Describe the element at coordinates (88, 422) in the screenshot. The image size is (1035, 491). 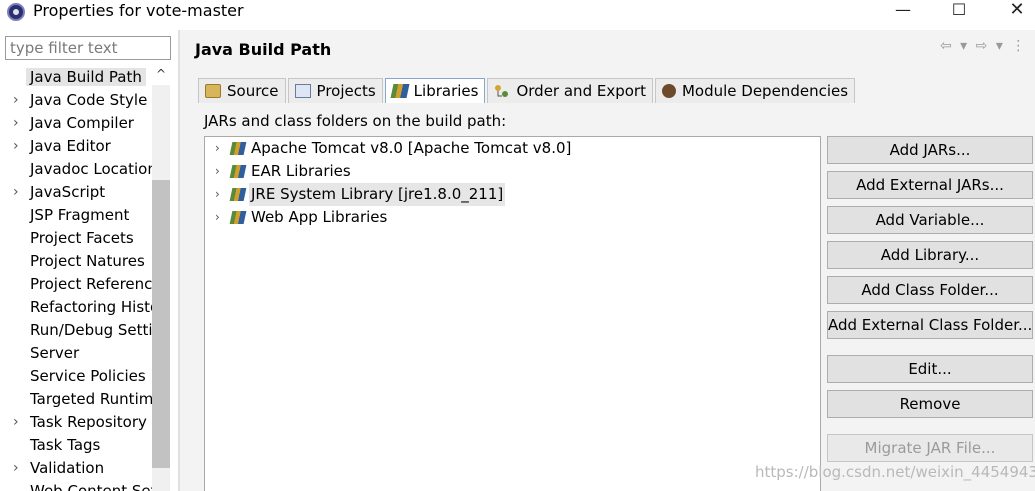
I see `nav-item-label: Task Repository` at that location.